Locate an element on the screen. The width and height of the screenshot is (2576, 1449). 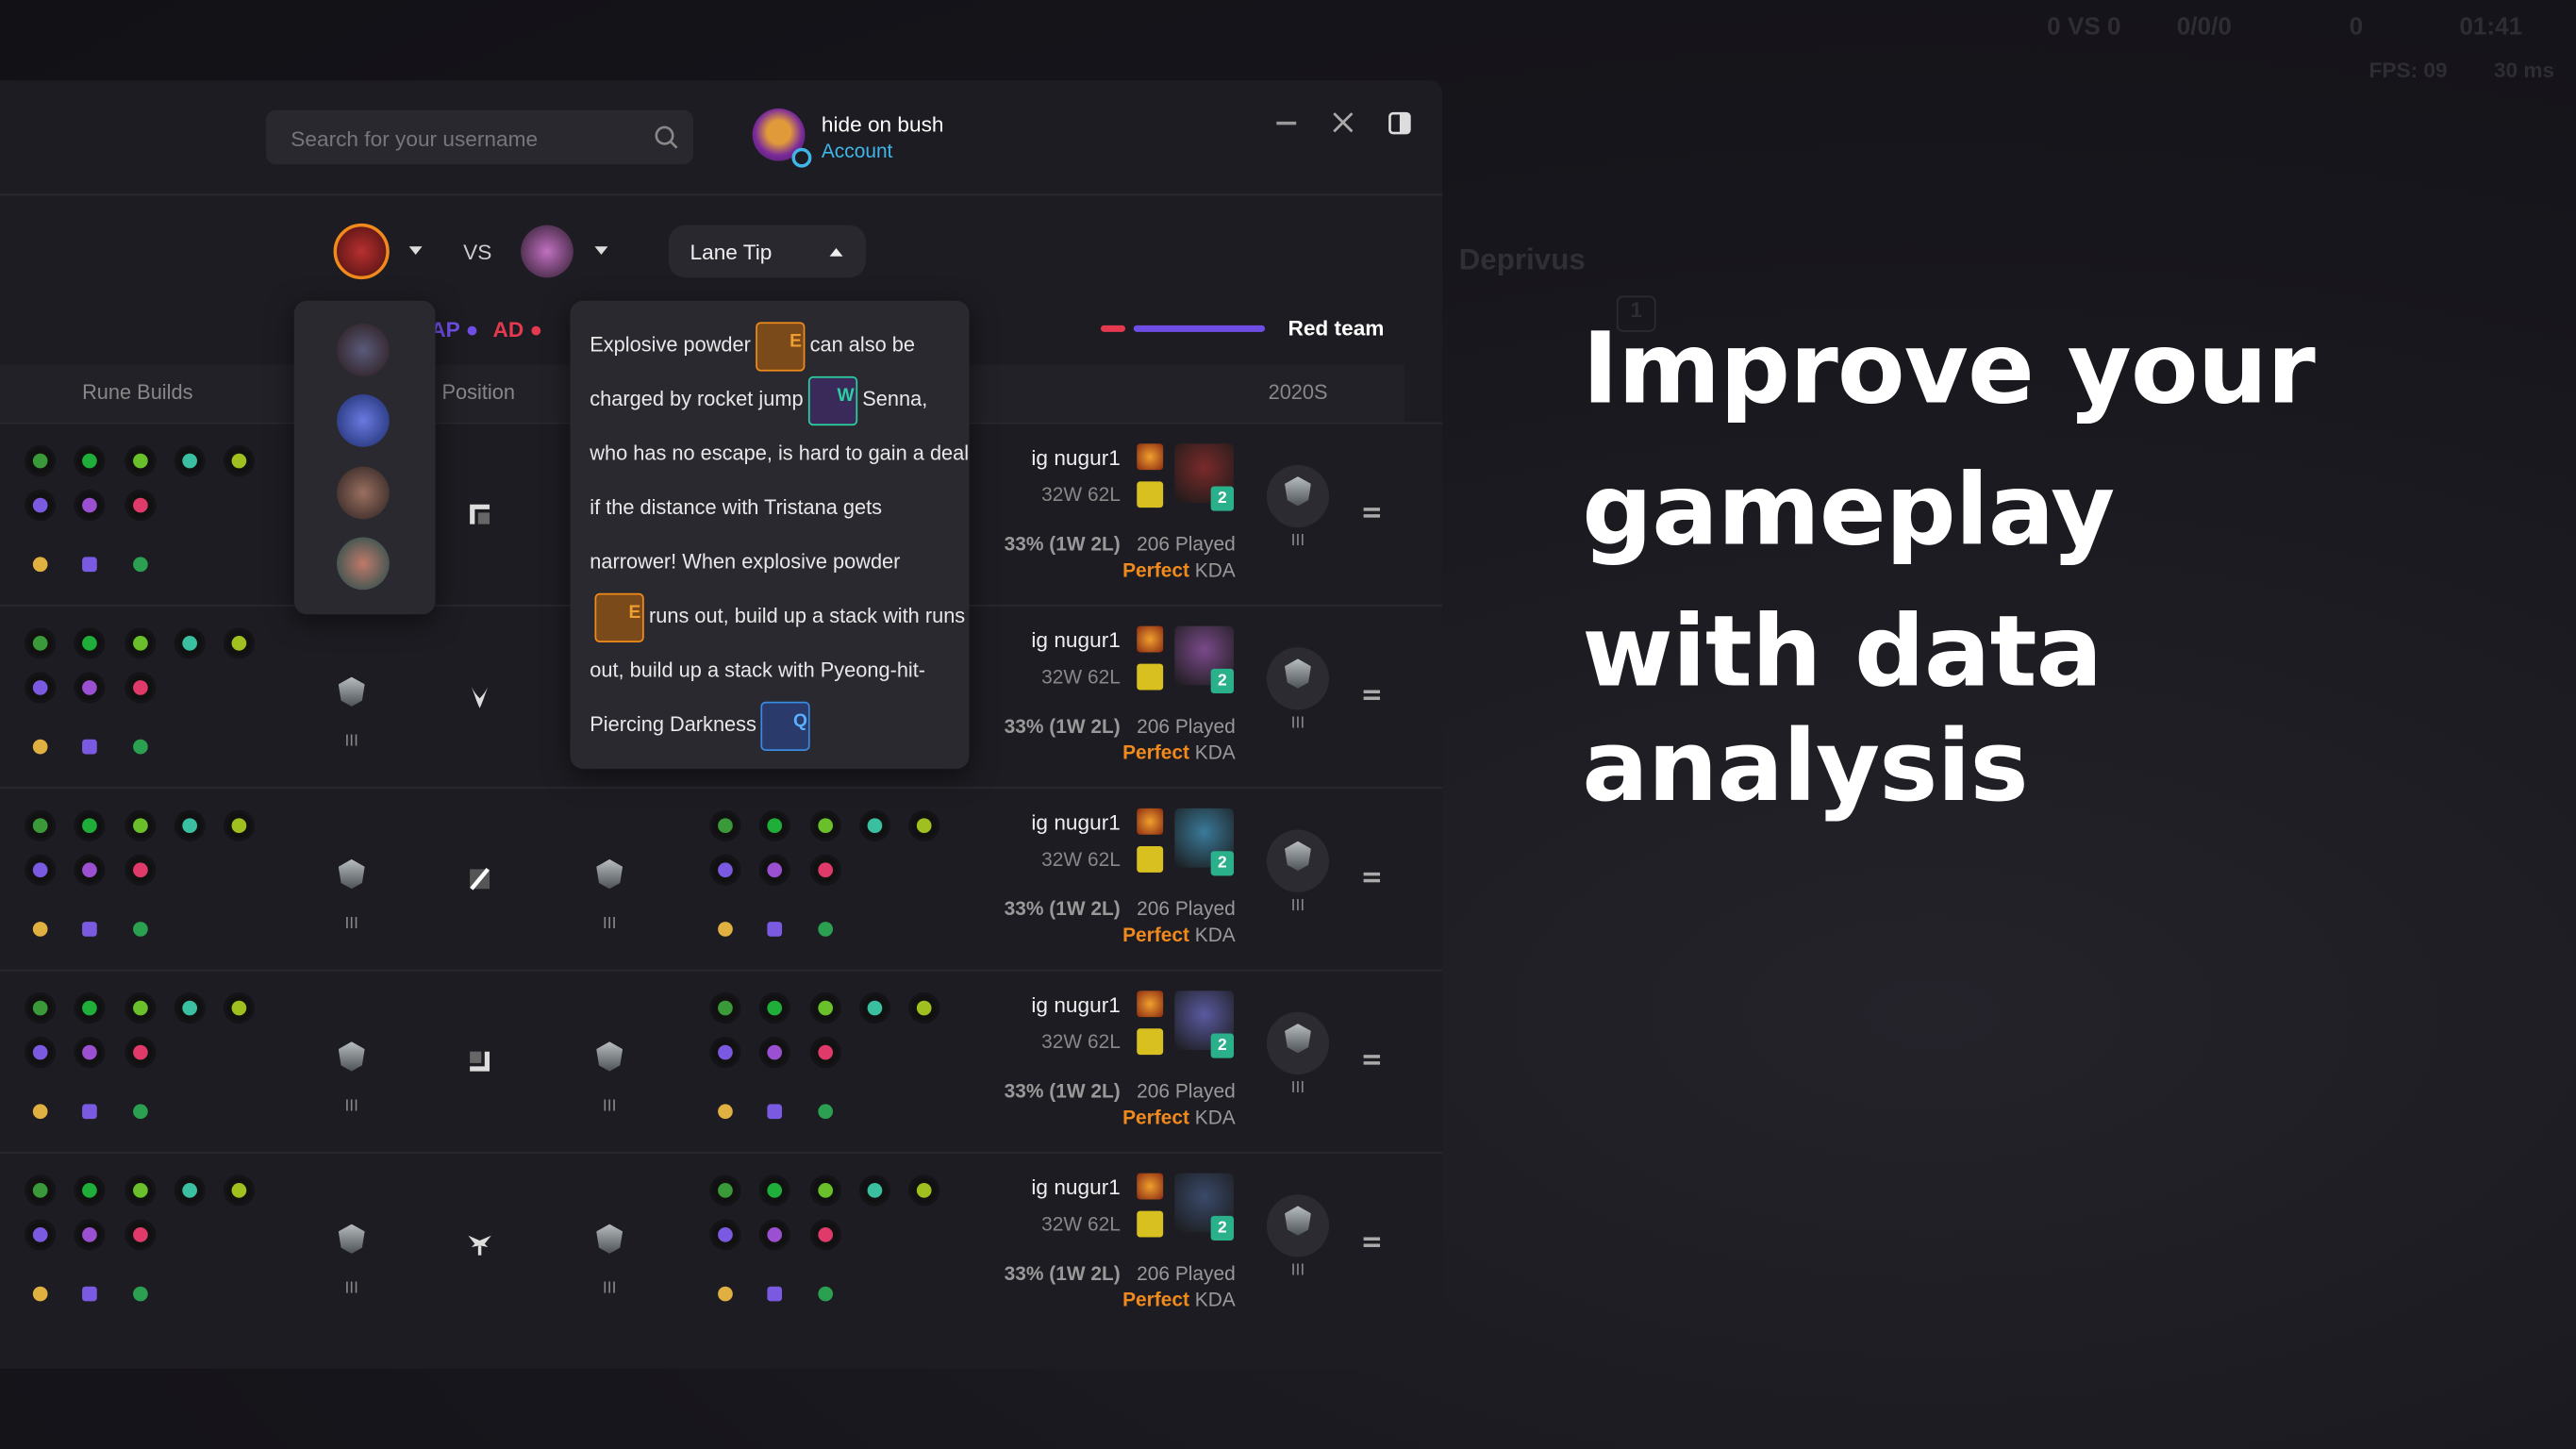
lane-tip-dropdown: Lane Tip is located at coordinates (767, 252).